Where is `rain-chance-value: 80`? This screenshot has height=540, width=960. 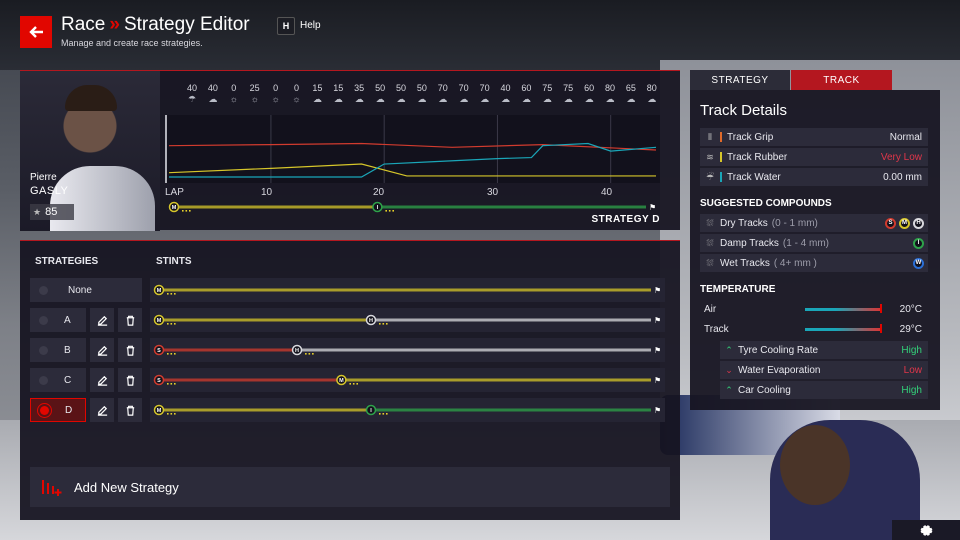 rain-chance-value: 80 is located at coordinates (609, 88).